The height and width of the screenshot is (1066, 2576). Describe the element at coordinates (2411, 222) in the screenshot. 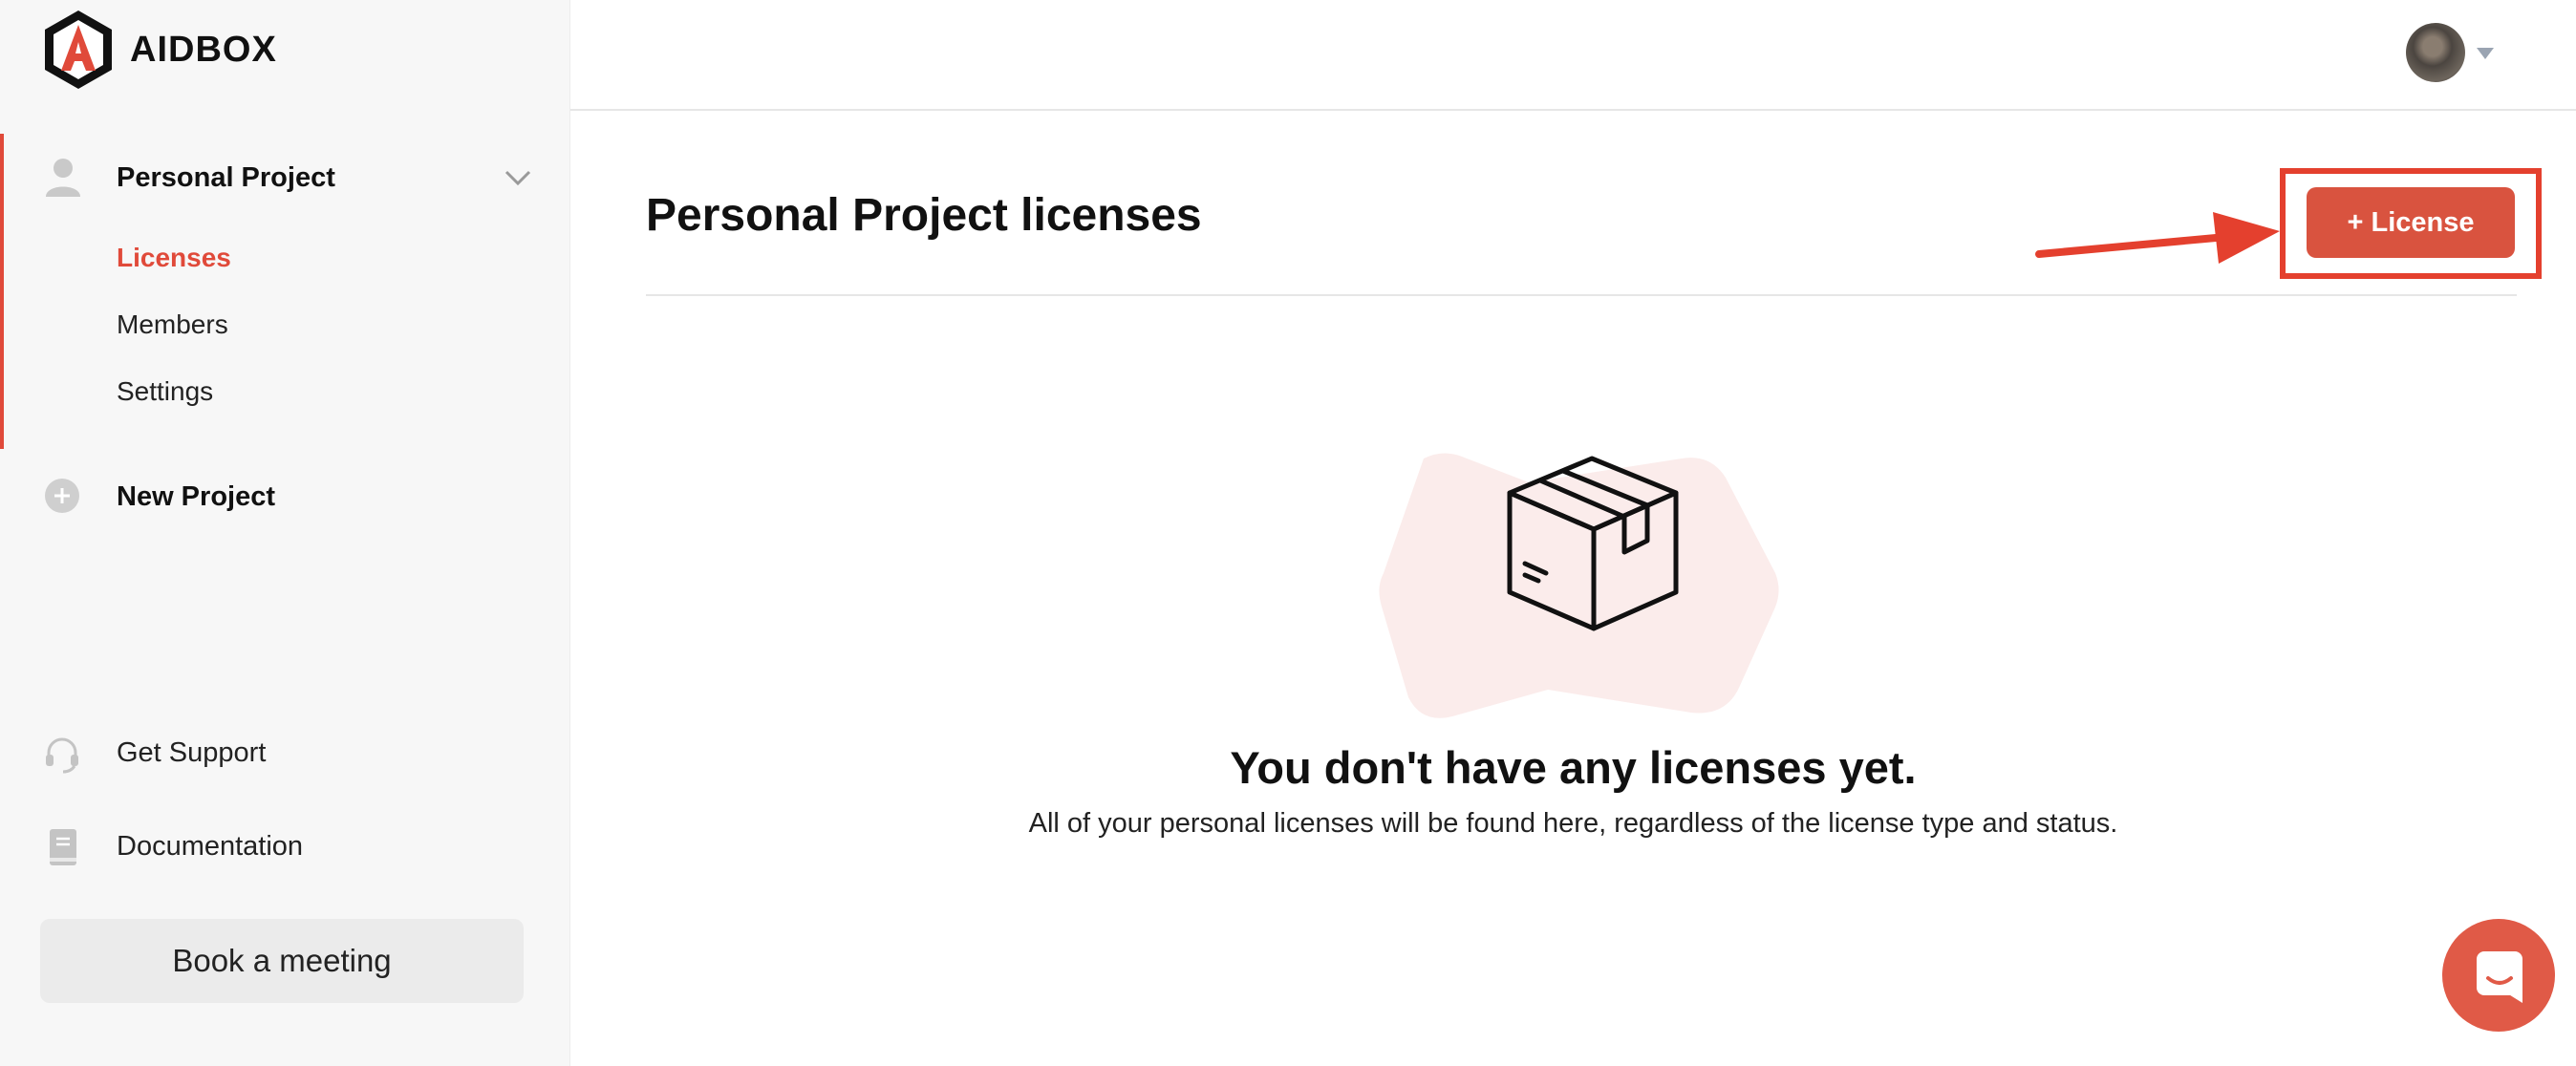

I see `add-license-button: + License` at that location.